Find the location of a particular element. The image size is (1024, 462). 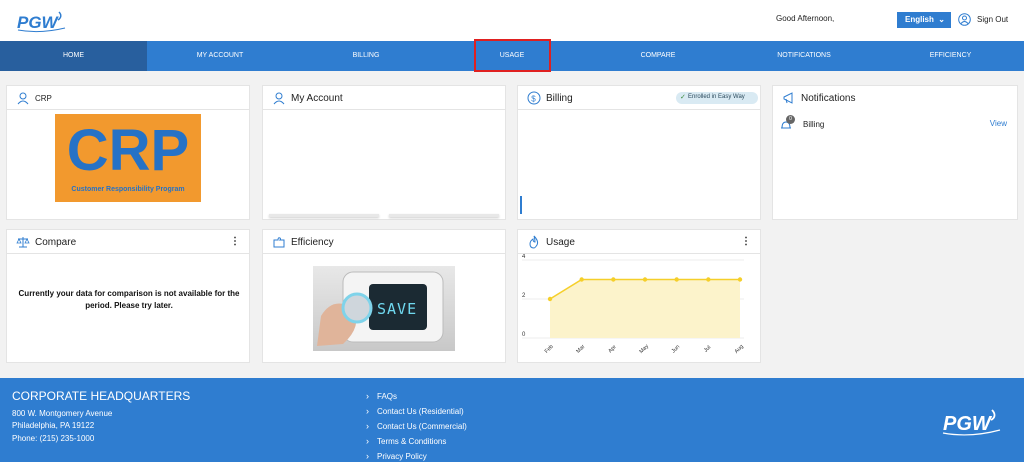

x-tick-label: Jul is located at coordinates (707, 349).